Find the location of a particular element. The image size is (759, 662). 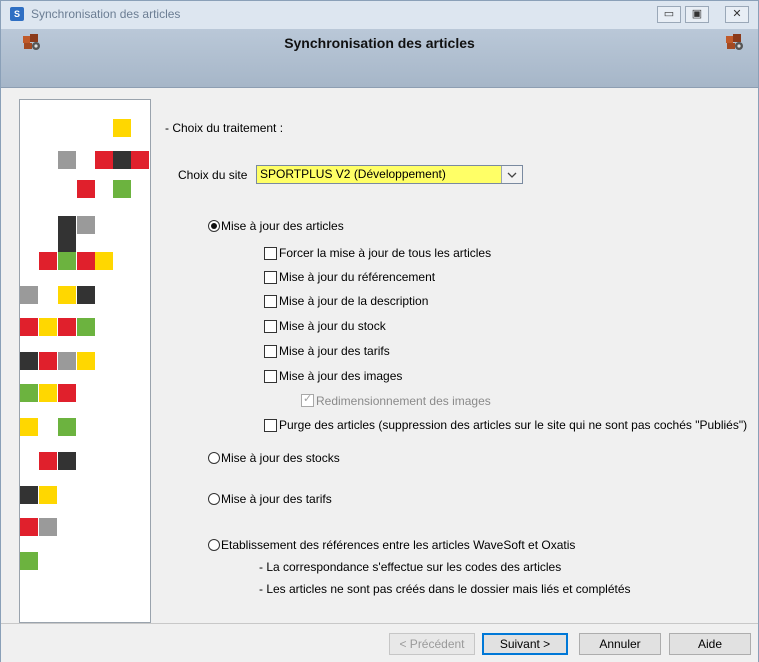

next-button: Suivant > is located at coordinates (525, 644).